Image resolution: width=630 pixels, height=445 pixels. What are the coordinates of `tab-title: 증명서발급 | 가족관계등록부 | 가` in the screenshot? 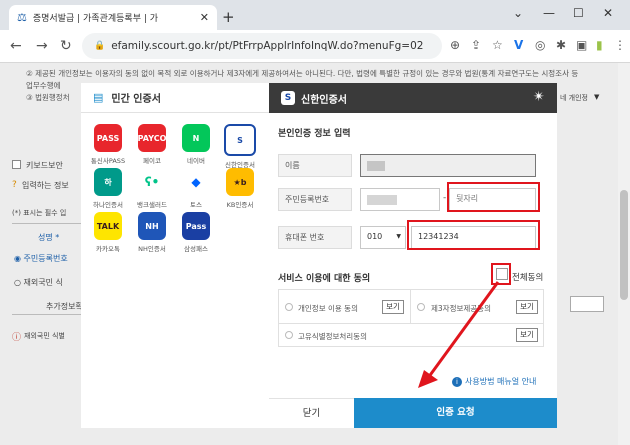 It's located at (95, 19).